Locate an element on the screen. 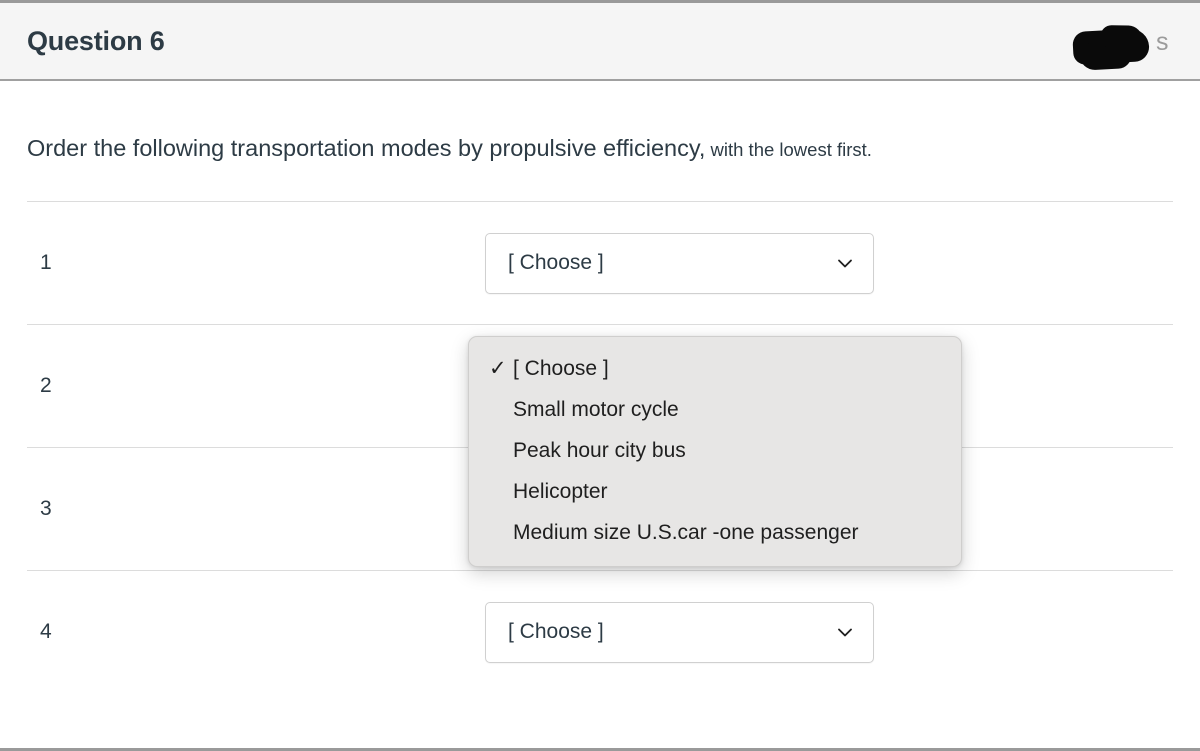  dropdown-option-peak-hour-city-bus: Peak hour city bus is located at coordinates (715, 450).